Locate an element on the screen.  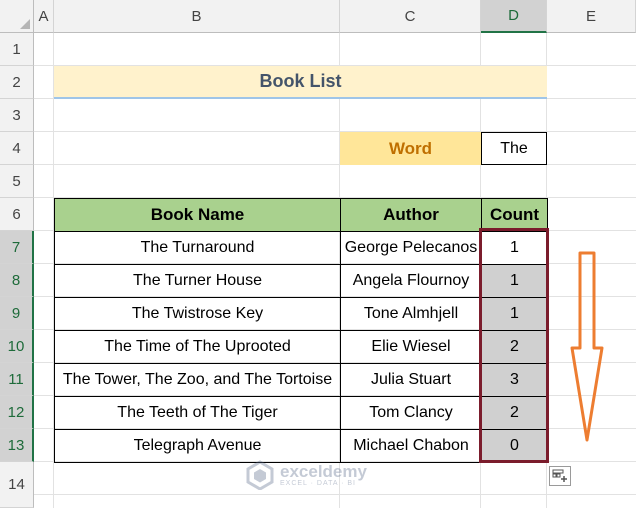
author-cell: George Pelecanos is located at coordinates (411, 248).